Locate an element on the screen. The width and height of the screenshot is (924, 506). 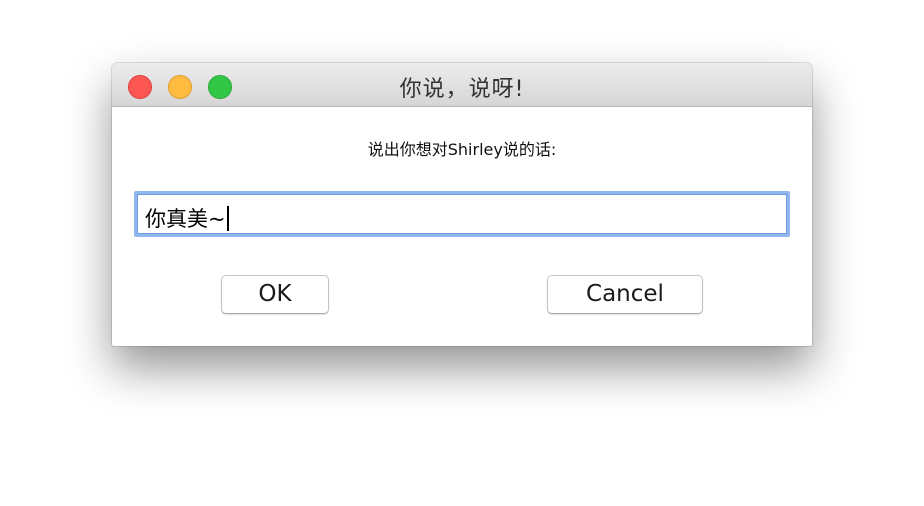
text-caret is located at coordinates (227, 218).